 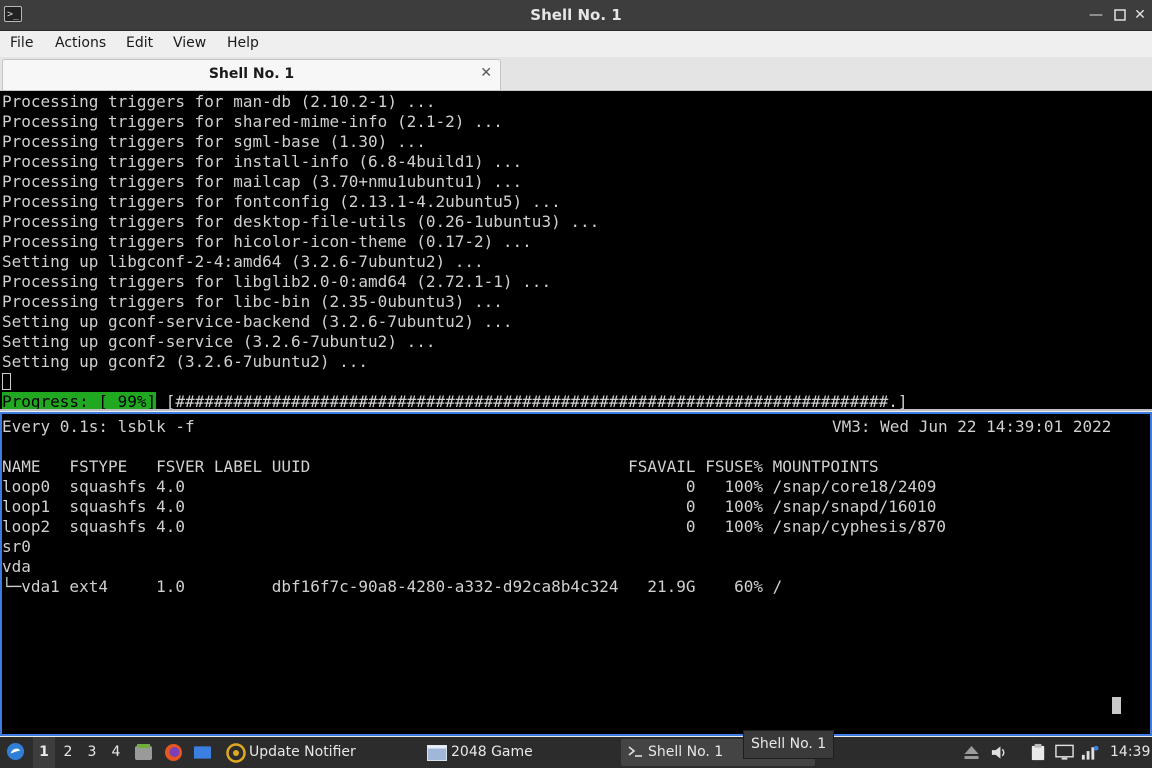 I want to click on update-notifier-icon, so click(x=236, y=753).